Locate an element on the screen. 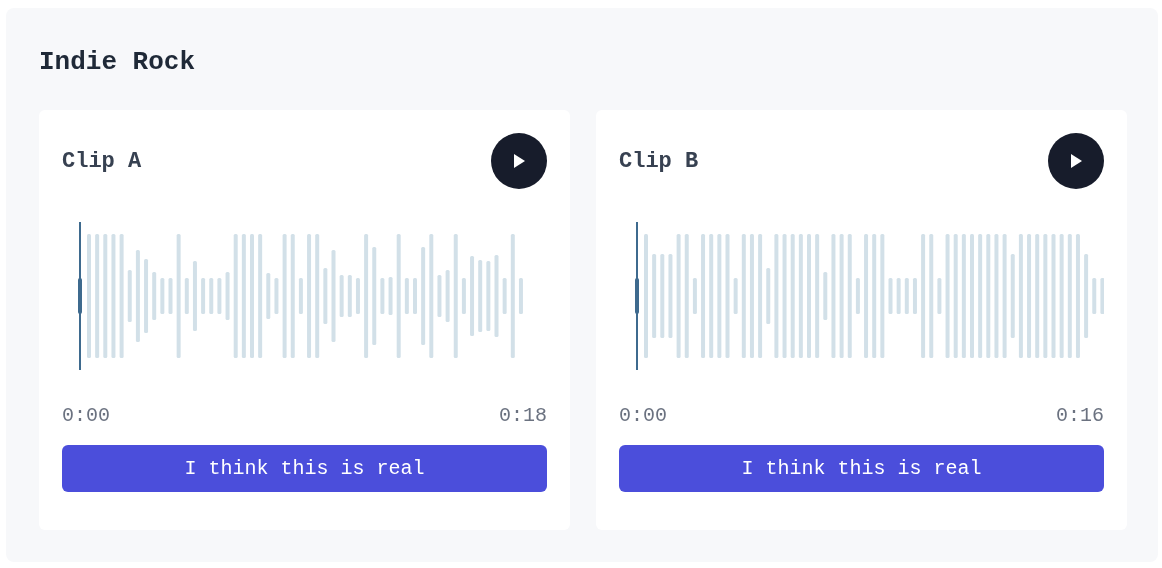  clip-title: Clip B is located at coordinates (659, 161).